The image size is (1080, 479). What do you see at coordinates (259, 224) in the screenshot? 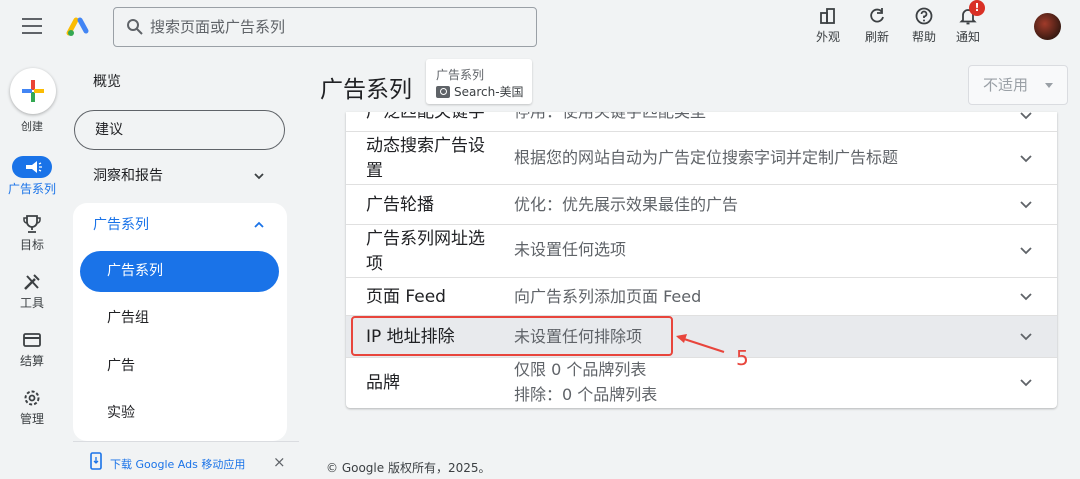
I see `chevron-up-icon` at bounding box center [259, 224].